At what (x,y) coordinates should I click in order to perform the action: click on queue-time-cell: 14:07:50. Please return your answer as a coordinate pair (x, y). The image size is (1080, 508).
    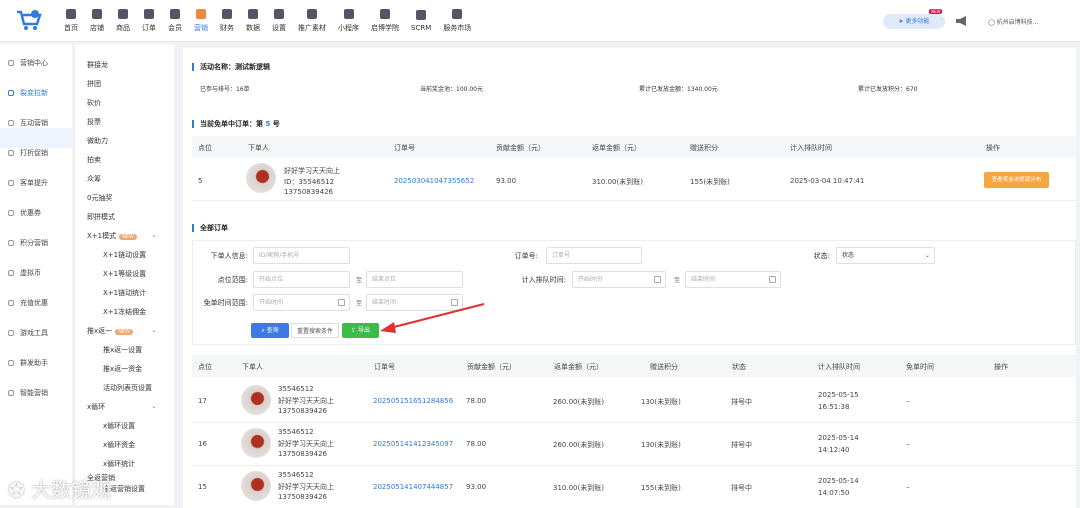
    Looking at the image, I should click on (834, 493).